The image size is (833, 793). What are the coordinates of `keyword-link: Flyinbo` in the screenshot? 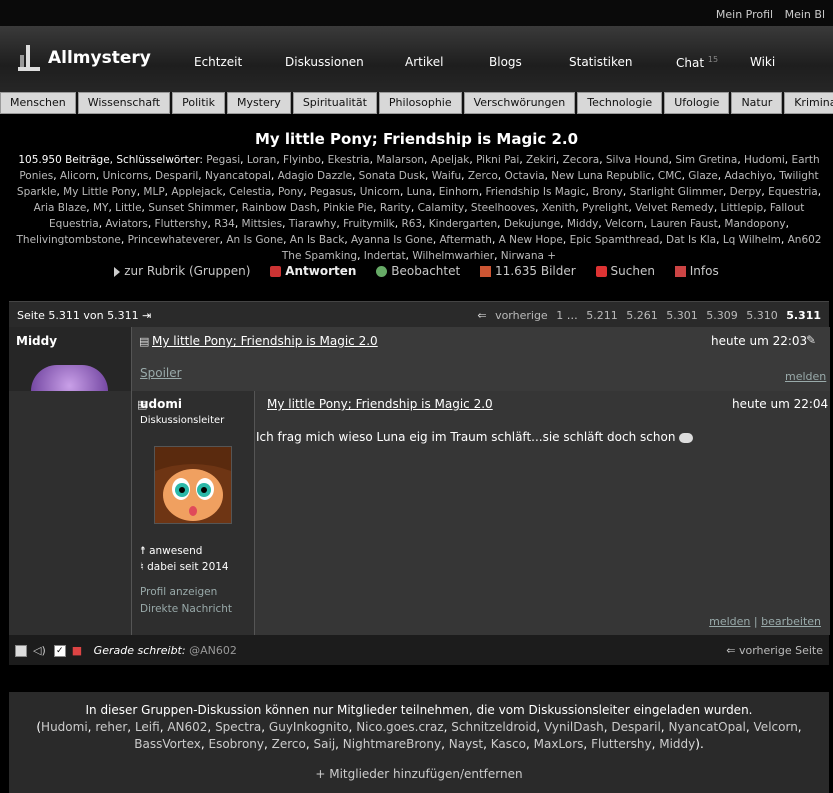 It's located at (302, 160).